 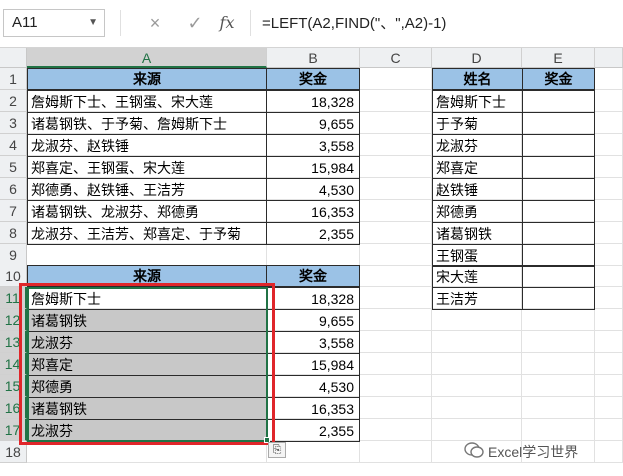 I want to click on table3-header-bonus: 奖金, so click(x=558, y=79).